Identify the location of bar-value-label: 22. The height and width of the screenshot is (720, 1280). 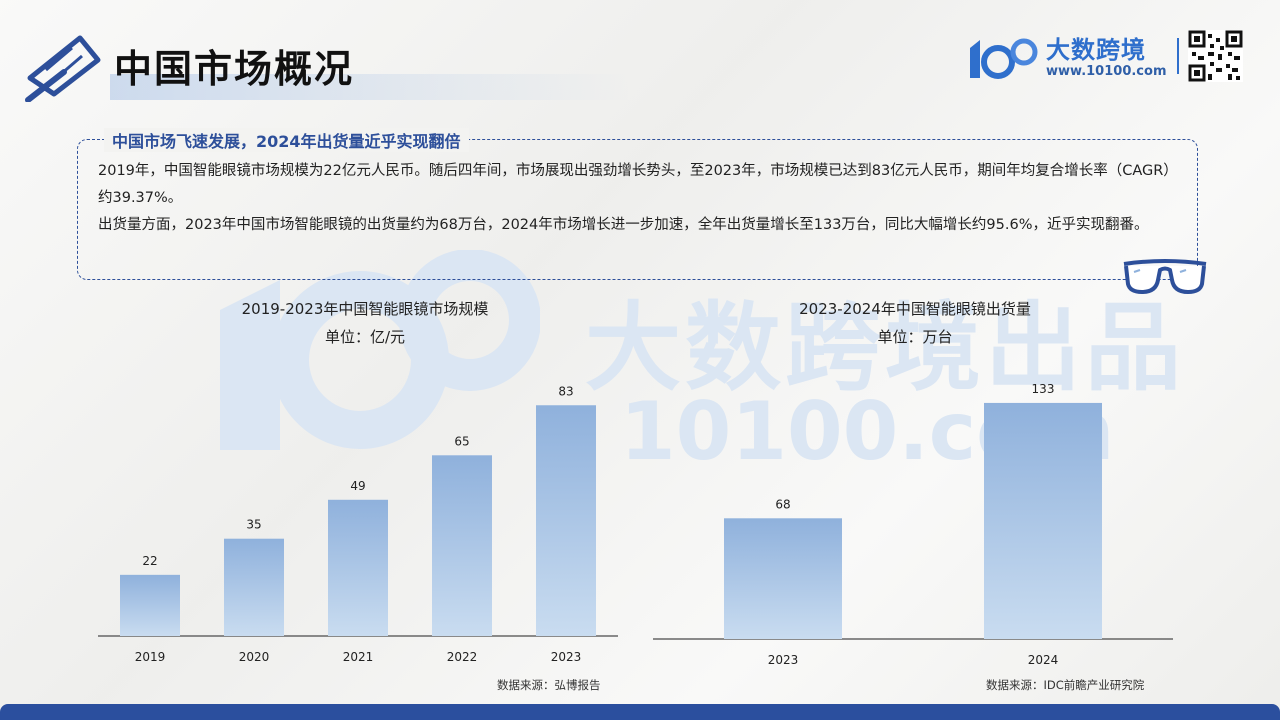
(149, 561).